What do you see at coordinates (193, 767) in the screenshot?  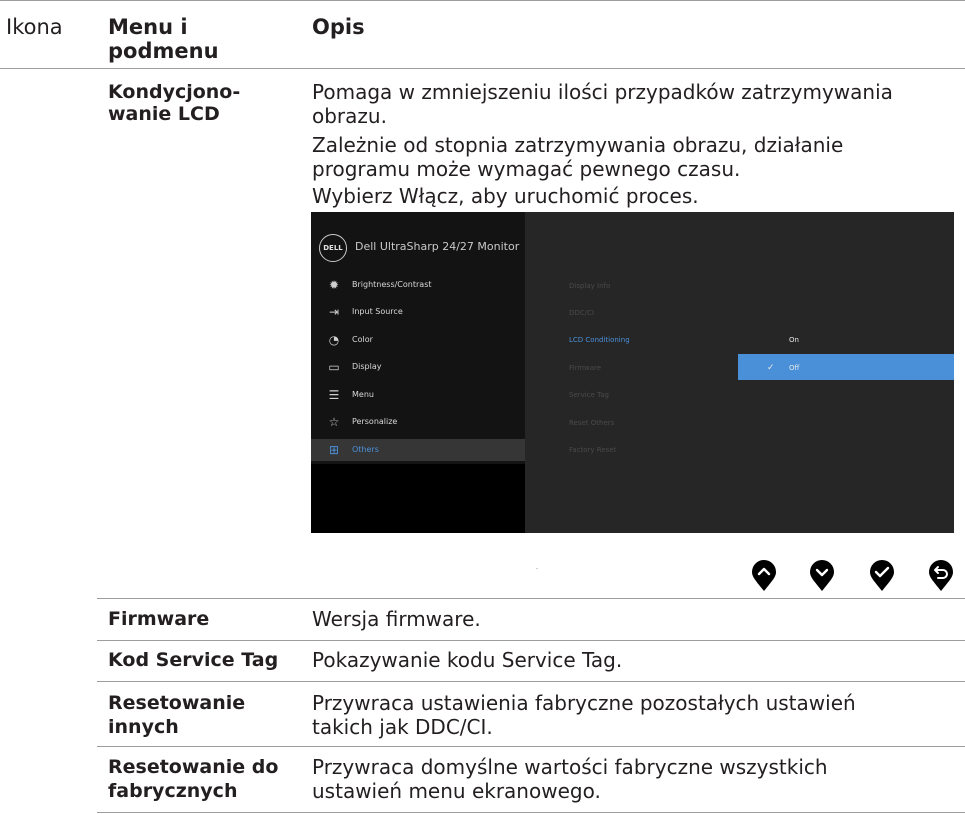 I see `factory-reset-label-line: Resetowanie do` at bounding box center [193, 767].